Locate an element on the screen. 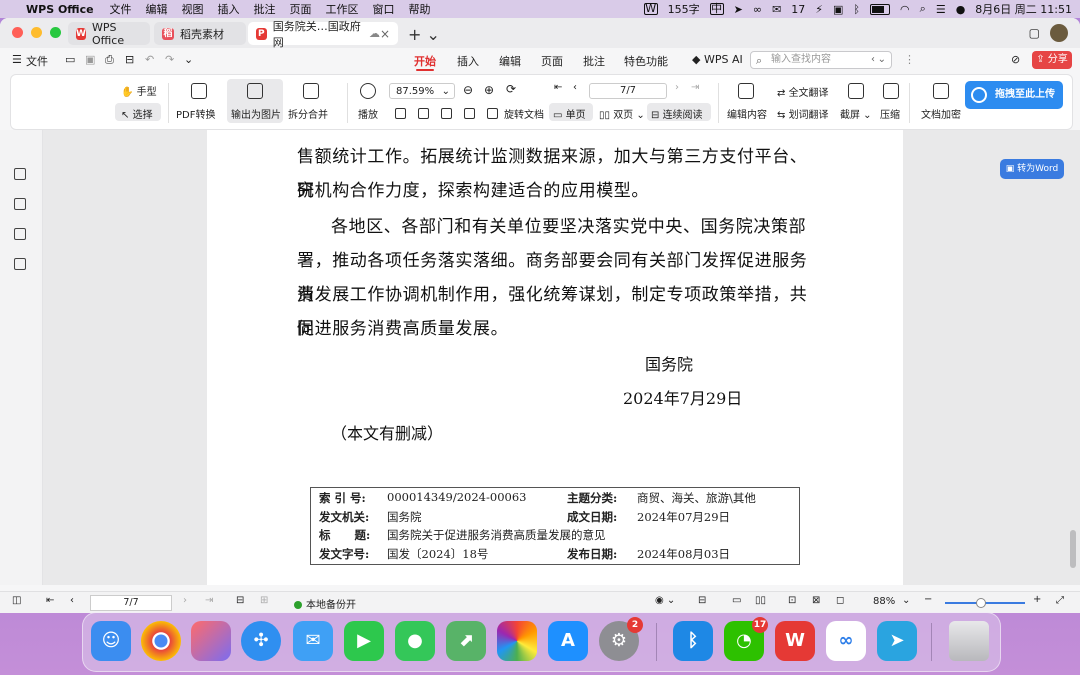  bookmark-icon is located at coordinates (20, 174).